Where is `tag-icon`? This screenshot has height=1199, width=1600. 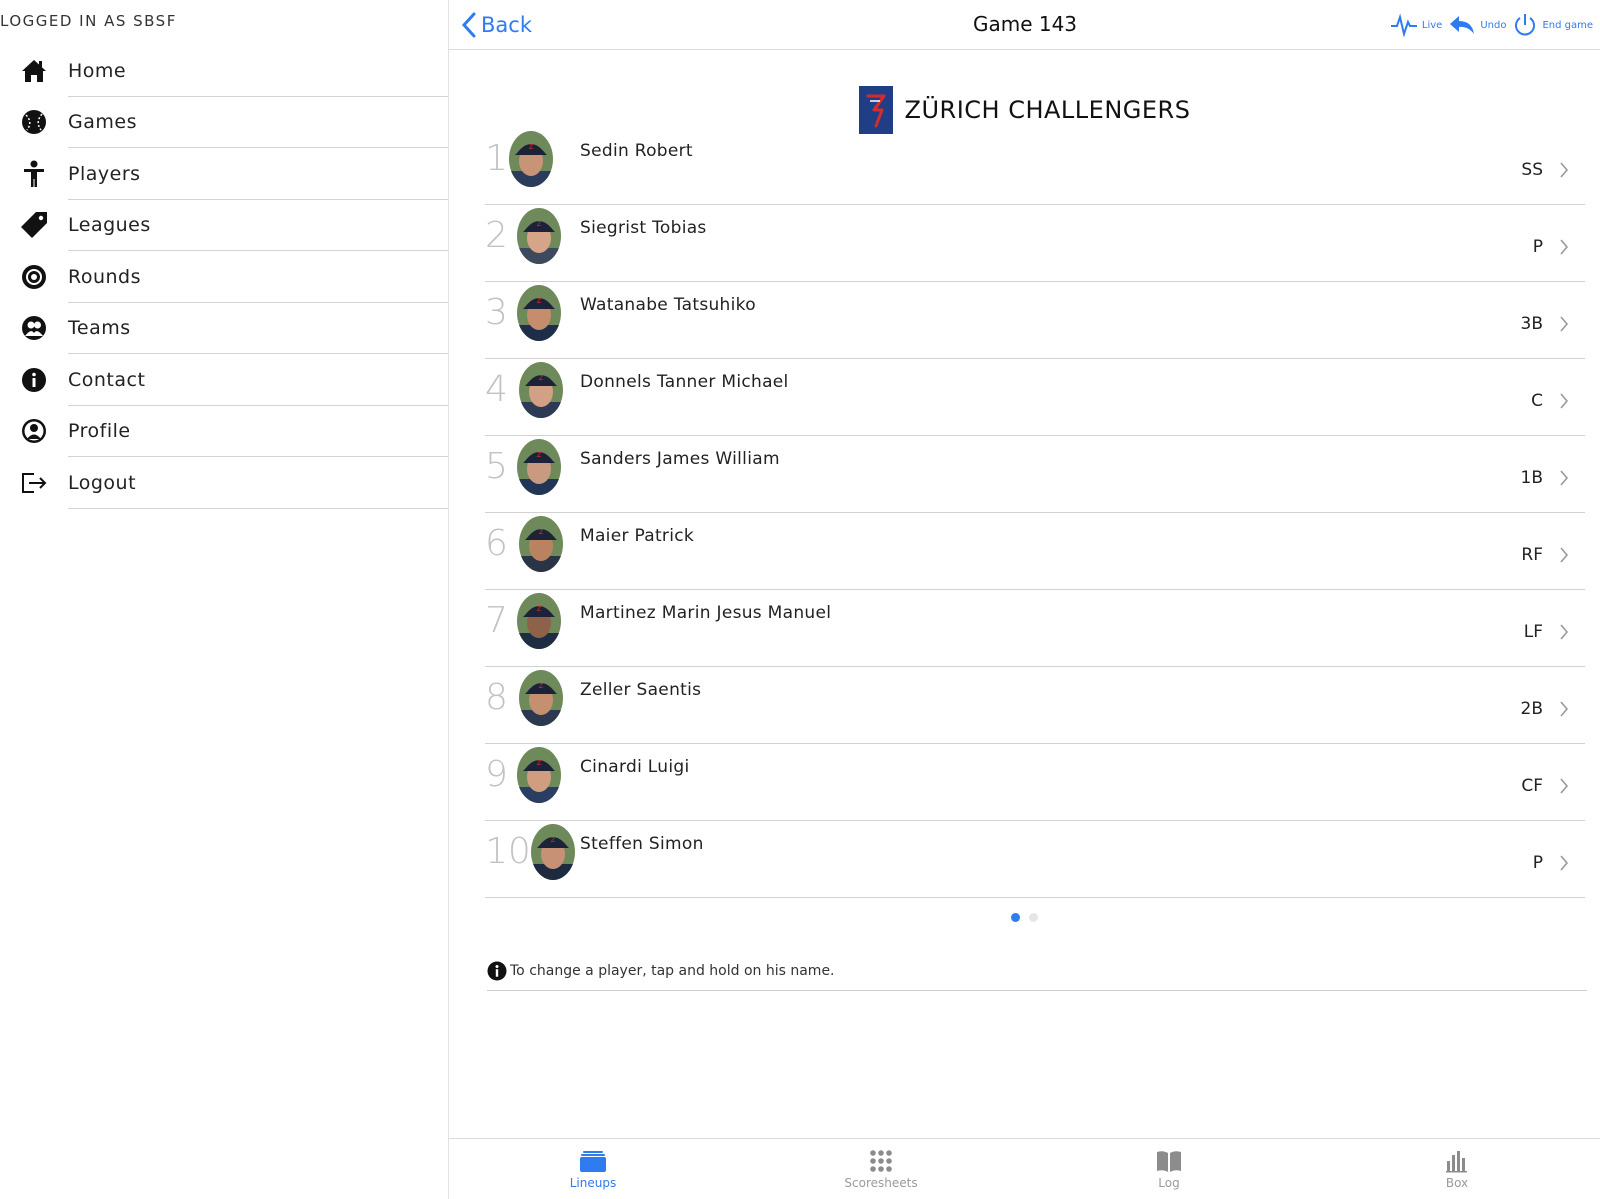
tag-icon is located at coordinates (34, 225).